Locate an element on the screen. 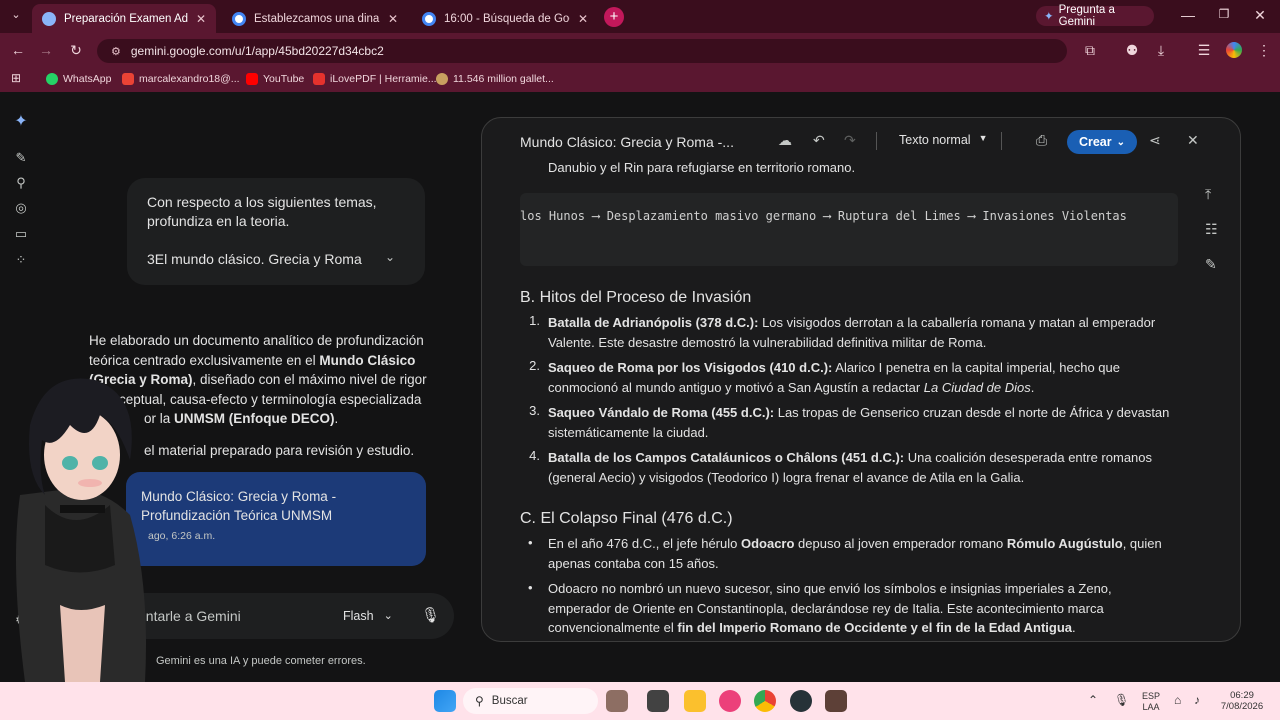  volume-icon: ♪ is located at coordinates (1197, 700).